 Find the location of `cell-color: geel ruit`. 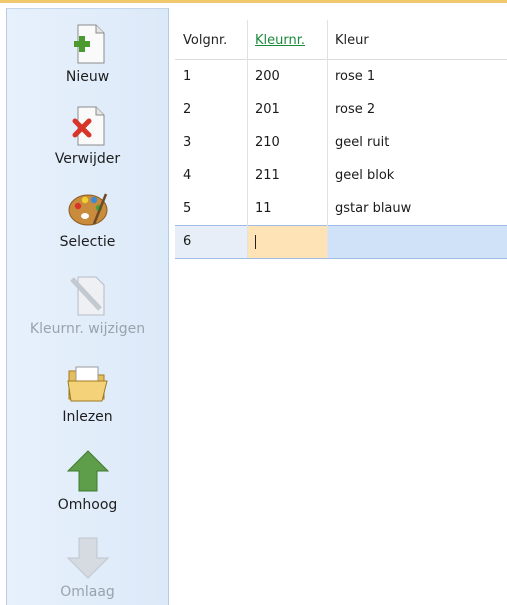

cell-color: geel ruit is located at coordinates (417, 142).